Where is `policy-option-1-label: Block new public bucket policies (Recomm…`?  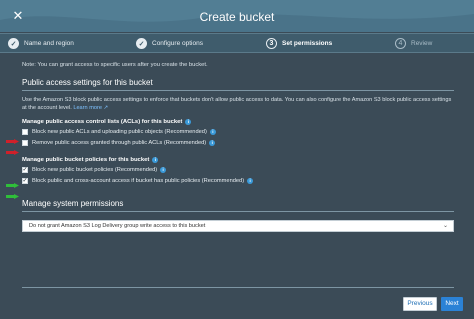
policy-option-1-label: Block new public bucket policies (Recomm… is located at coordinates (95, 170).